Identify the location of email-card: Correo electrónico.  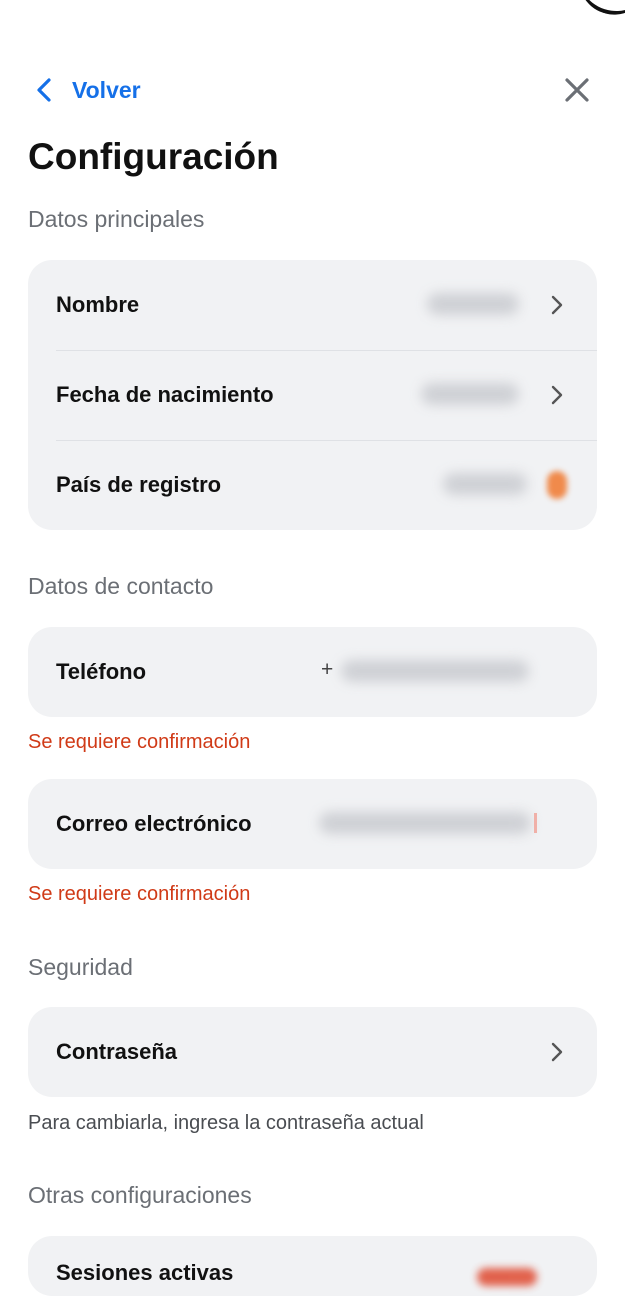
(312, 824).